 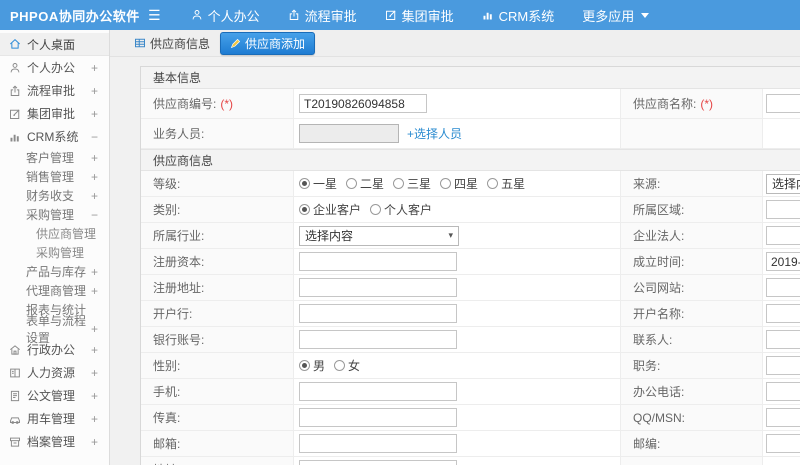 I want to click on radio-category-option-1: 个人客户, so click(x=401, y=209).